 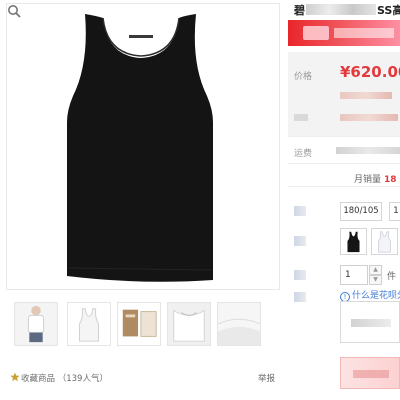 What do you see at coordinates (368, 180) in the screenshot?
I see `sales-label: 月销量` at bounding box center [368, 180].